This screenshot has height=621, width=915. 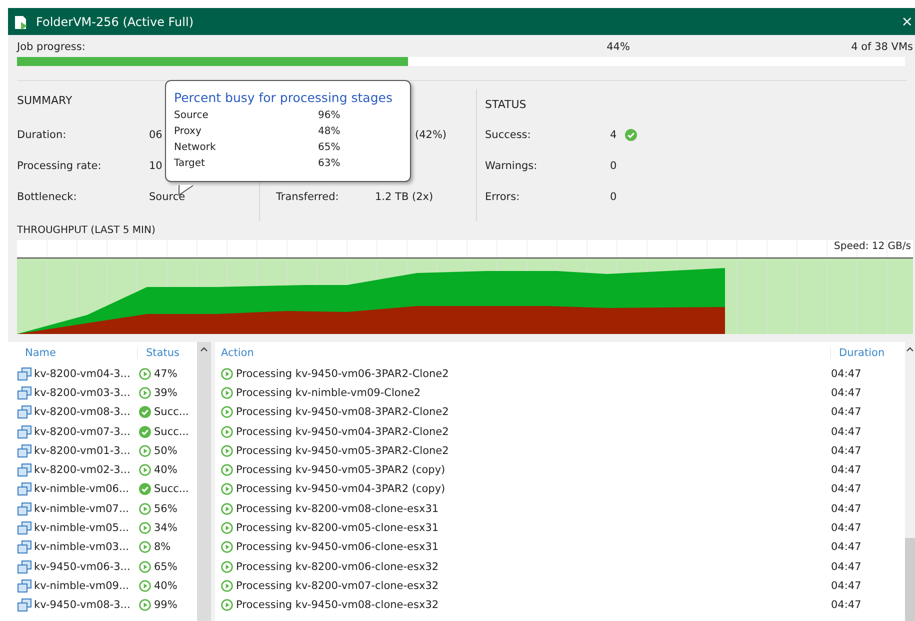 What do you see at coordinates (337, 547) in the screenshot?
I see `action-text: Processing kv-9450-vm06-clone-esx31` at bounding box center [337, 547].